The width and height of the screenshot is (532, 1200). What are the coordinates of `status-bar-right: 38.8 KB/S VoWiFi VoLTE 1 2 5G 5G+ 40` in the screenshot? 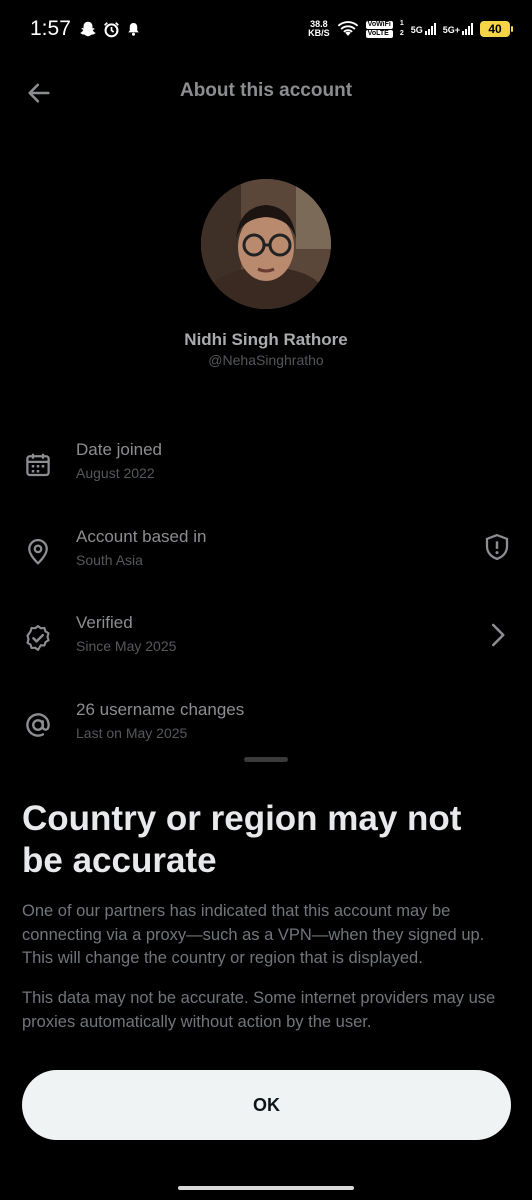 It's located at (410, 29).